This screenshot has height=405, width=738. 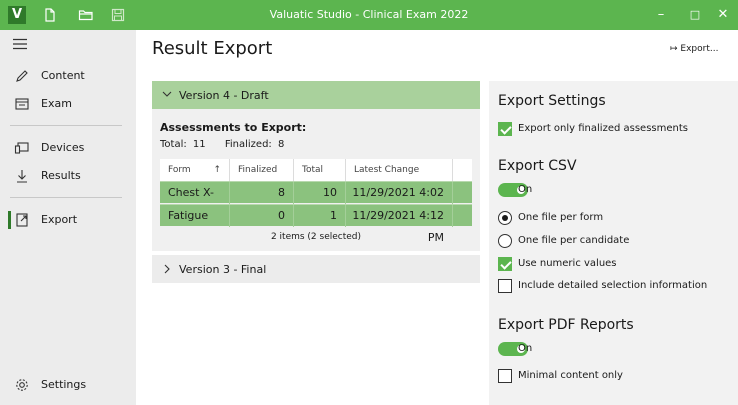 I want to click on sidebar-item-results: Results, so click(x=68, y=176).